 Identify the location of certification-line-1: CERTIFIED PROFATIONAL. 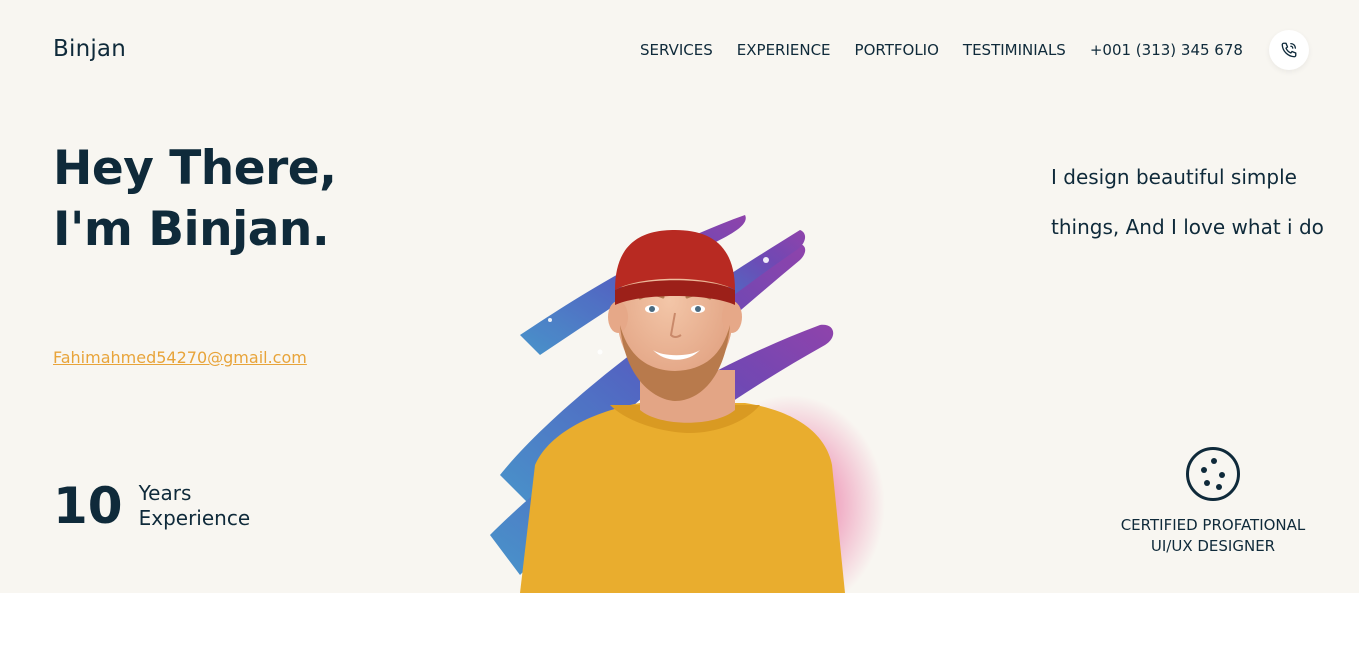
(1213, 525).